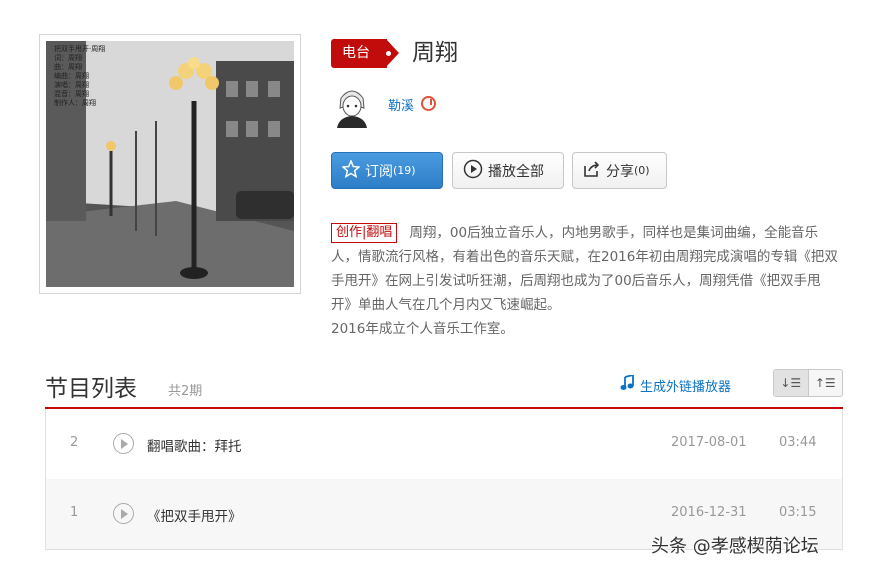 This screenshot has width=871, height=573. Describe the element at coordinates (627, 384) in the screenshot. I see `music-note-icon` at that location.